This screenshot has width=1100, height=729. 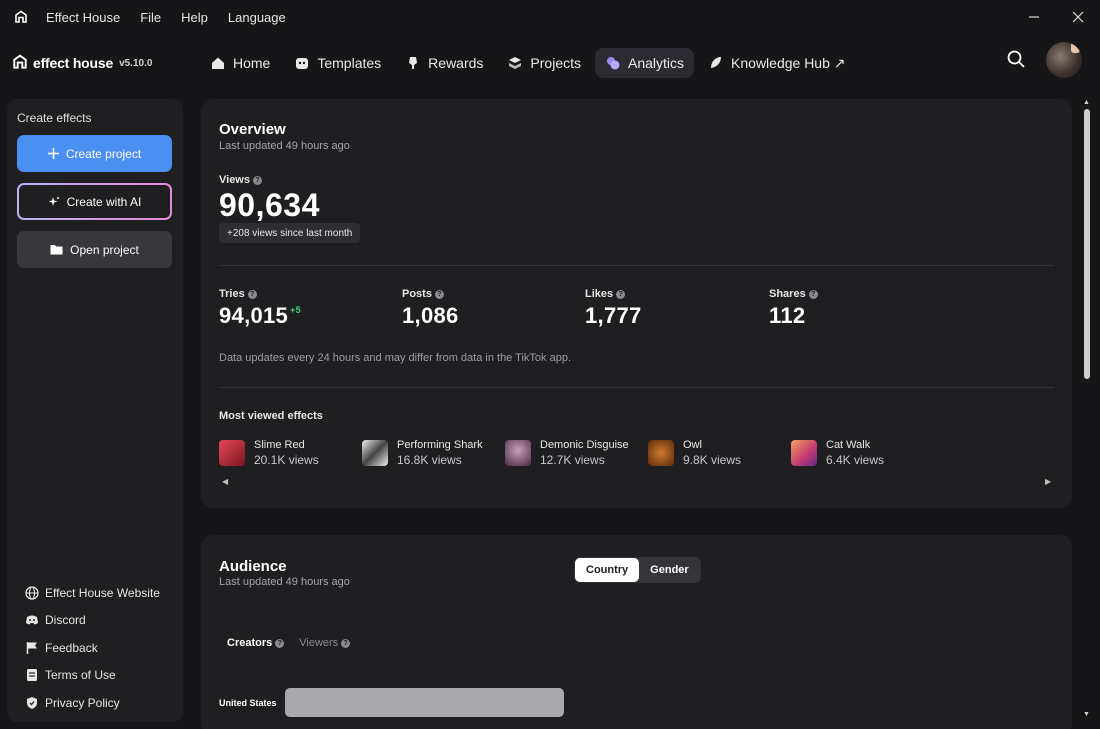 What do you see at coordinates (712, 460) in the screenshot?
I see `effect-views: 9.8K views` at bounding box center [712, 460].